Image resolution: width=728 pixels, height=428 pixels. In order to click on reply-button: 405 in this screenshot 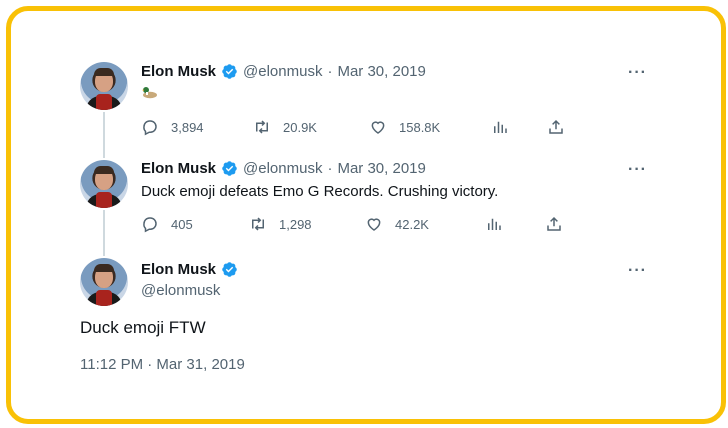, I will do `click(167, 224)`.